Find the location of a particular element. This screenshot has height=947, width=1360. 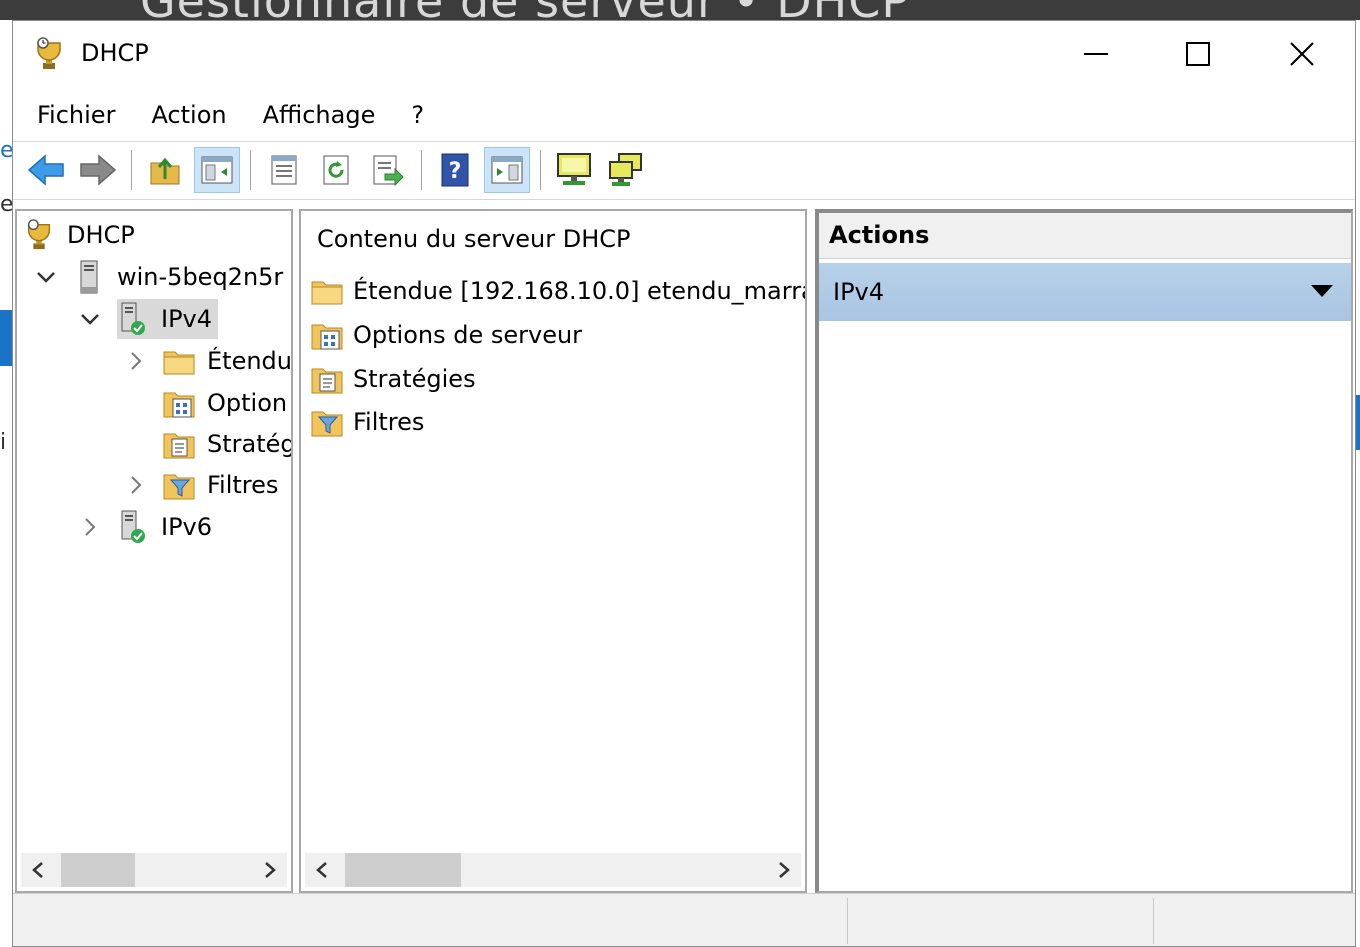

forward-button is located at coordinates (98, 170).